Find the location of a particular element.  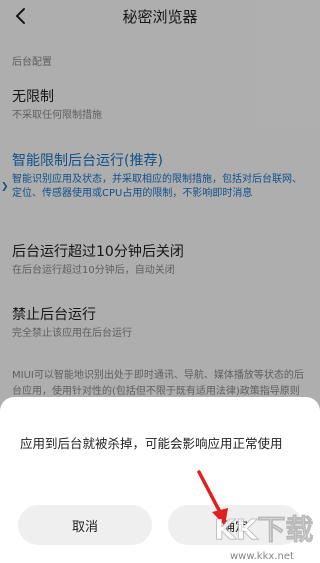

option-desc: 完全禁止该应用在后台运行 is located at coordinates (72, 333).